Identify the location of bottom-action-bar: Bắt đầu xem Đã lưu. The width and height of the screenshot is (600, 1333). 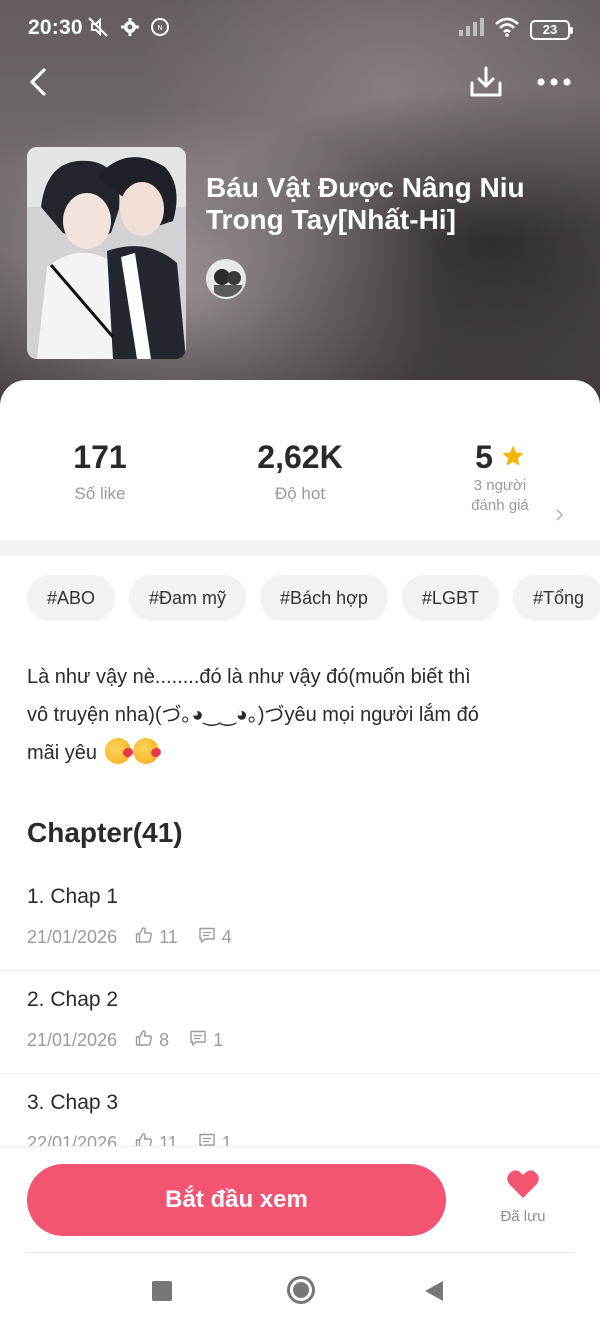
(300, 1200).